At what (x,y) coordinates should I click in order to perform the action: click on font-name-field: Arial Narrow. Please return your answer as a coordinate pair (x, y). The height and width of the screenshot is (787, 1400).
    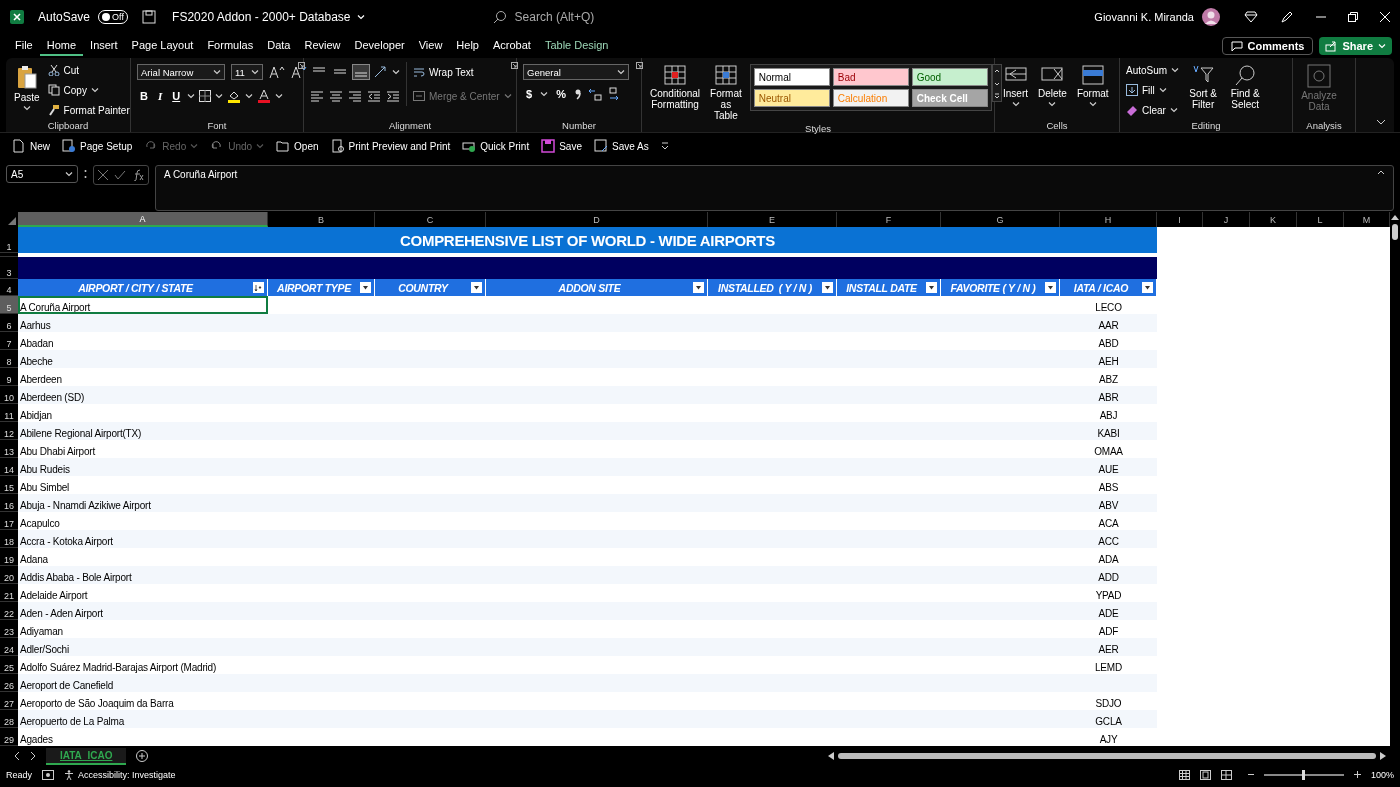
    Looking at the image, I should click on (181, 72).